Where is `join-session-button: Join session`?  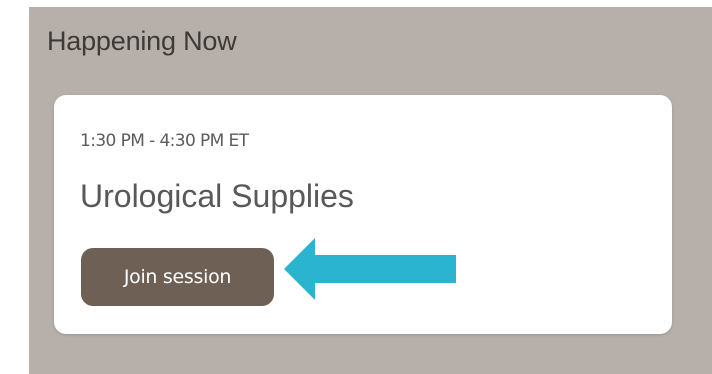 join-session-button: Join session is located at coordinates (177, 277).